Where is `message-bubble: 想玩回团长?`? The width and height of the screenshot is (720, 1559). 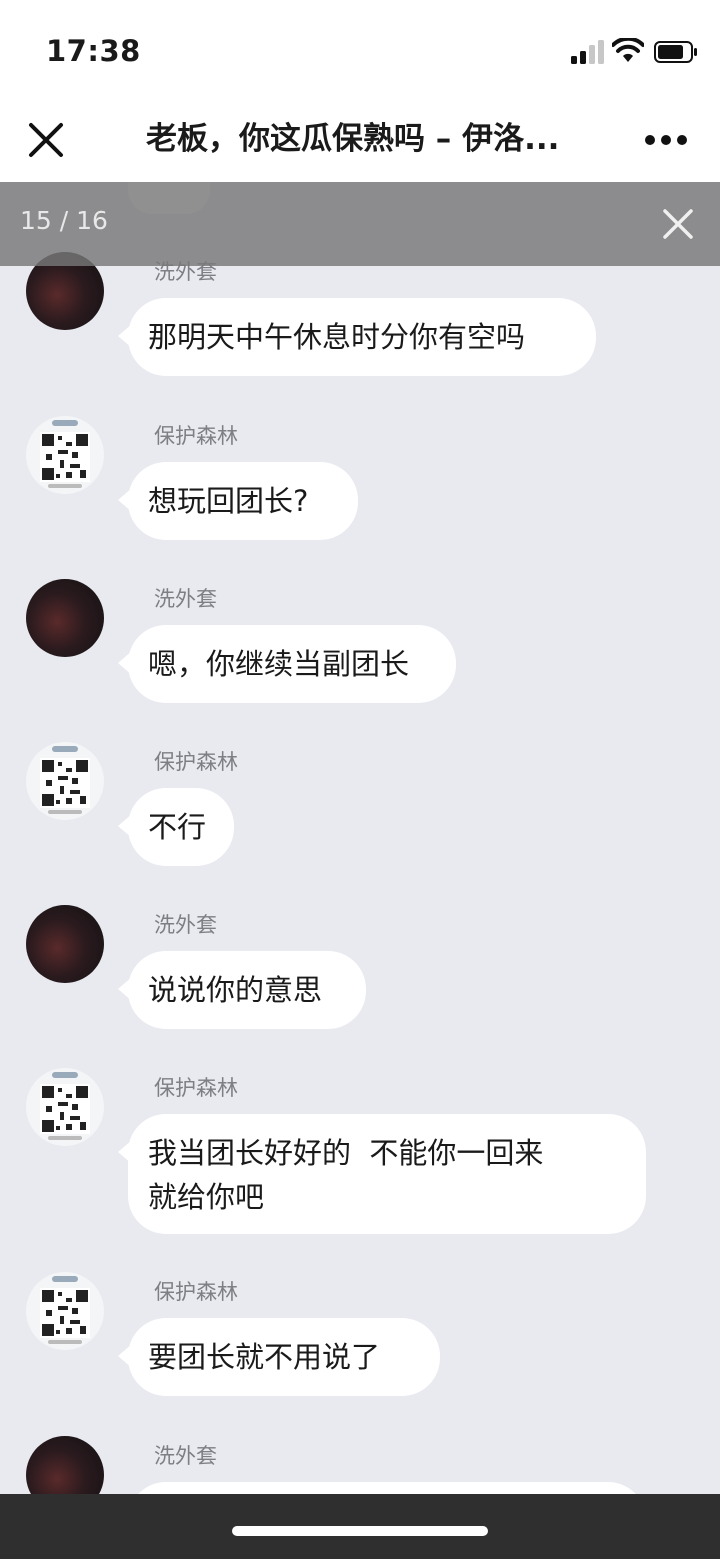
message-bubble: 想玩回团长? is located at coordinates (238, 501).